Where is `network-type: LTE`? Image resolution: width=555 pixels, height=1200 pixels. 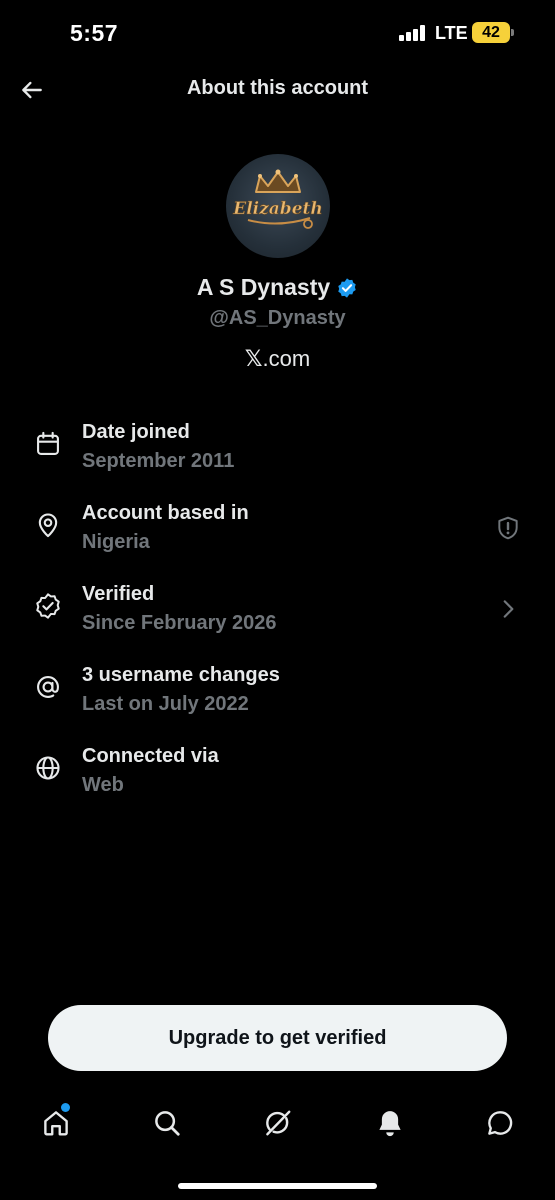 network-type: LTE is located at coordinates (451, 33).